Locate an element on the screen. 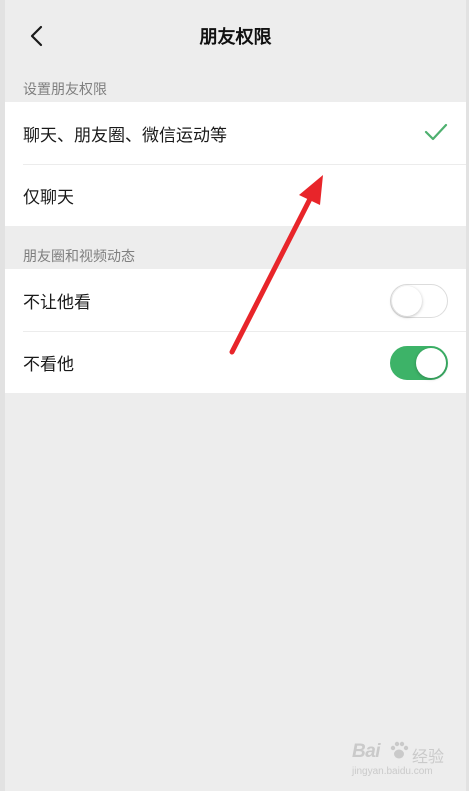 This screenshot has height=791, width=469. toggle-row-hide-my-moments: 不让他看 is located at coordinates (235, 300).